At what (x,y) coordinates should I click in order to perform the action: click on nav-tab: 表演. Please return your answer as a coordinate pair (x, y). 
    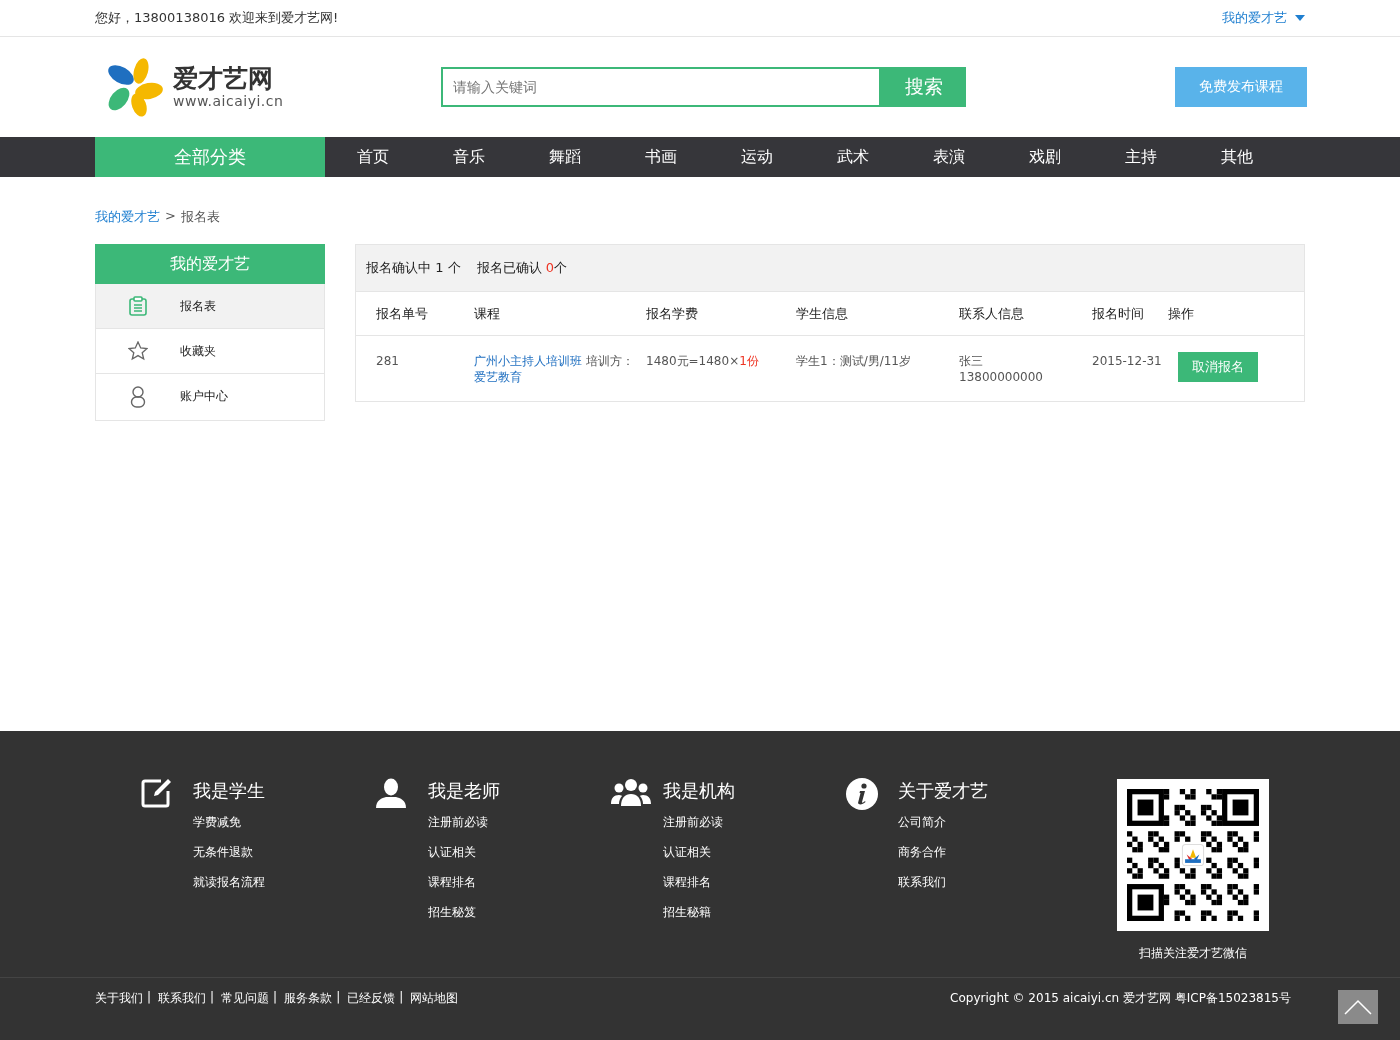
    Looking at the image, I should click on (949, 157).